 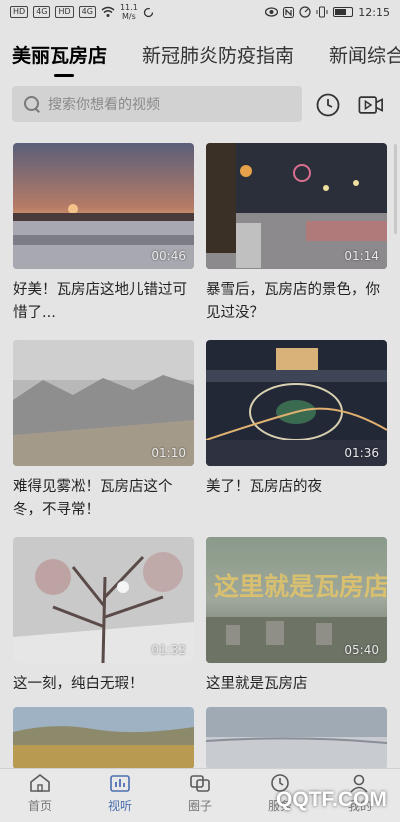 I want to click on search-bar: 搜索你想看的视频, so click(x=157, y=104).